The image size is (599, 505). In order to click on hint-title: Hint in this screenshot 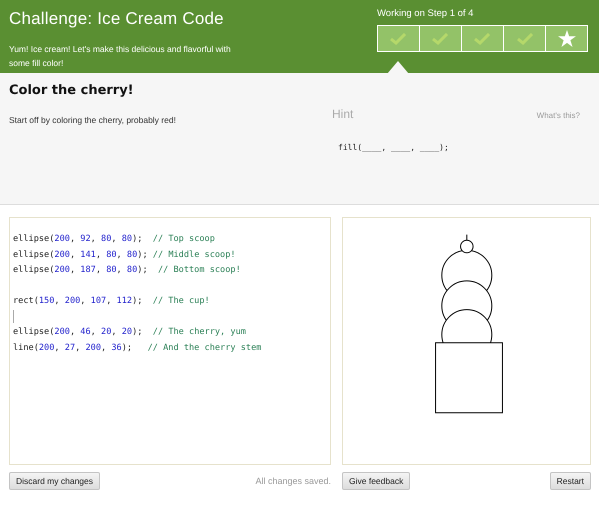, I will do `click(343, 114)`.